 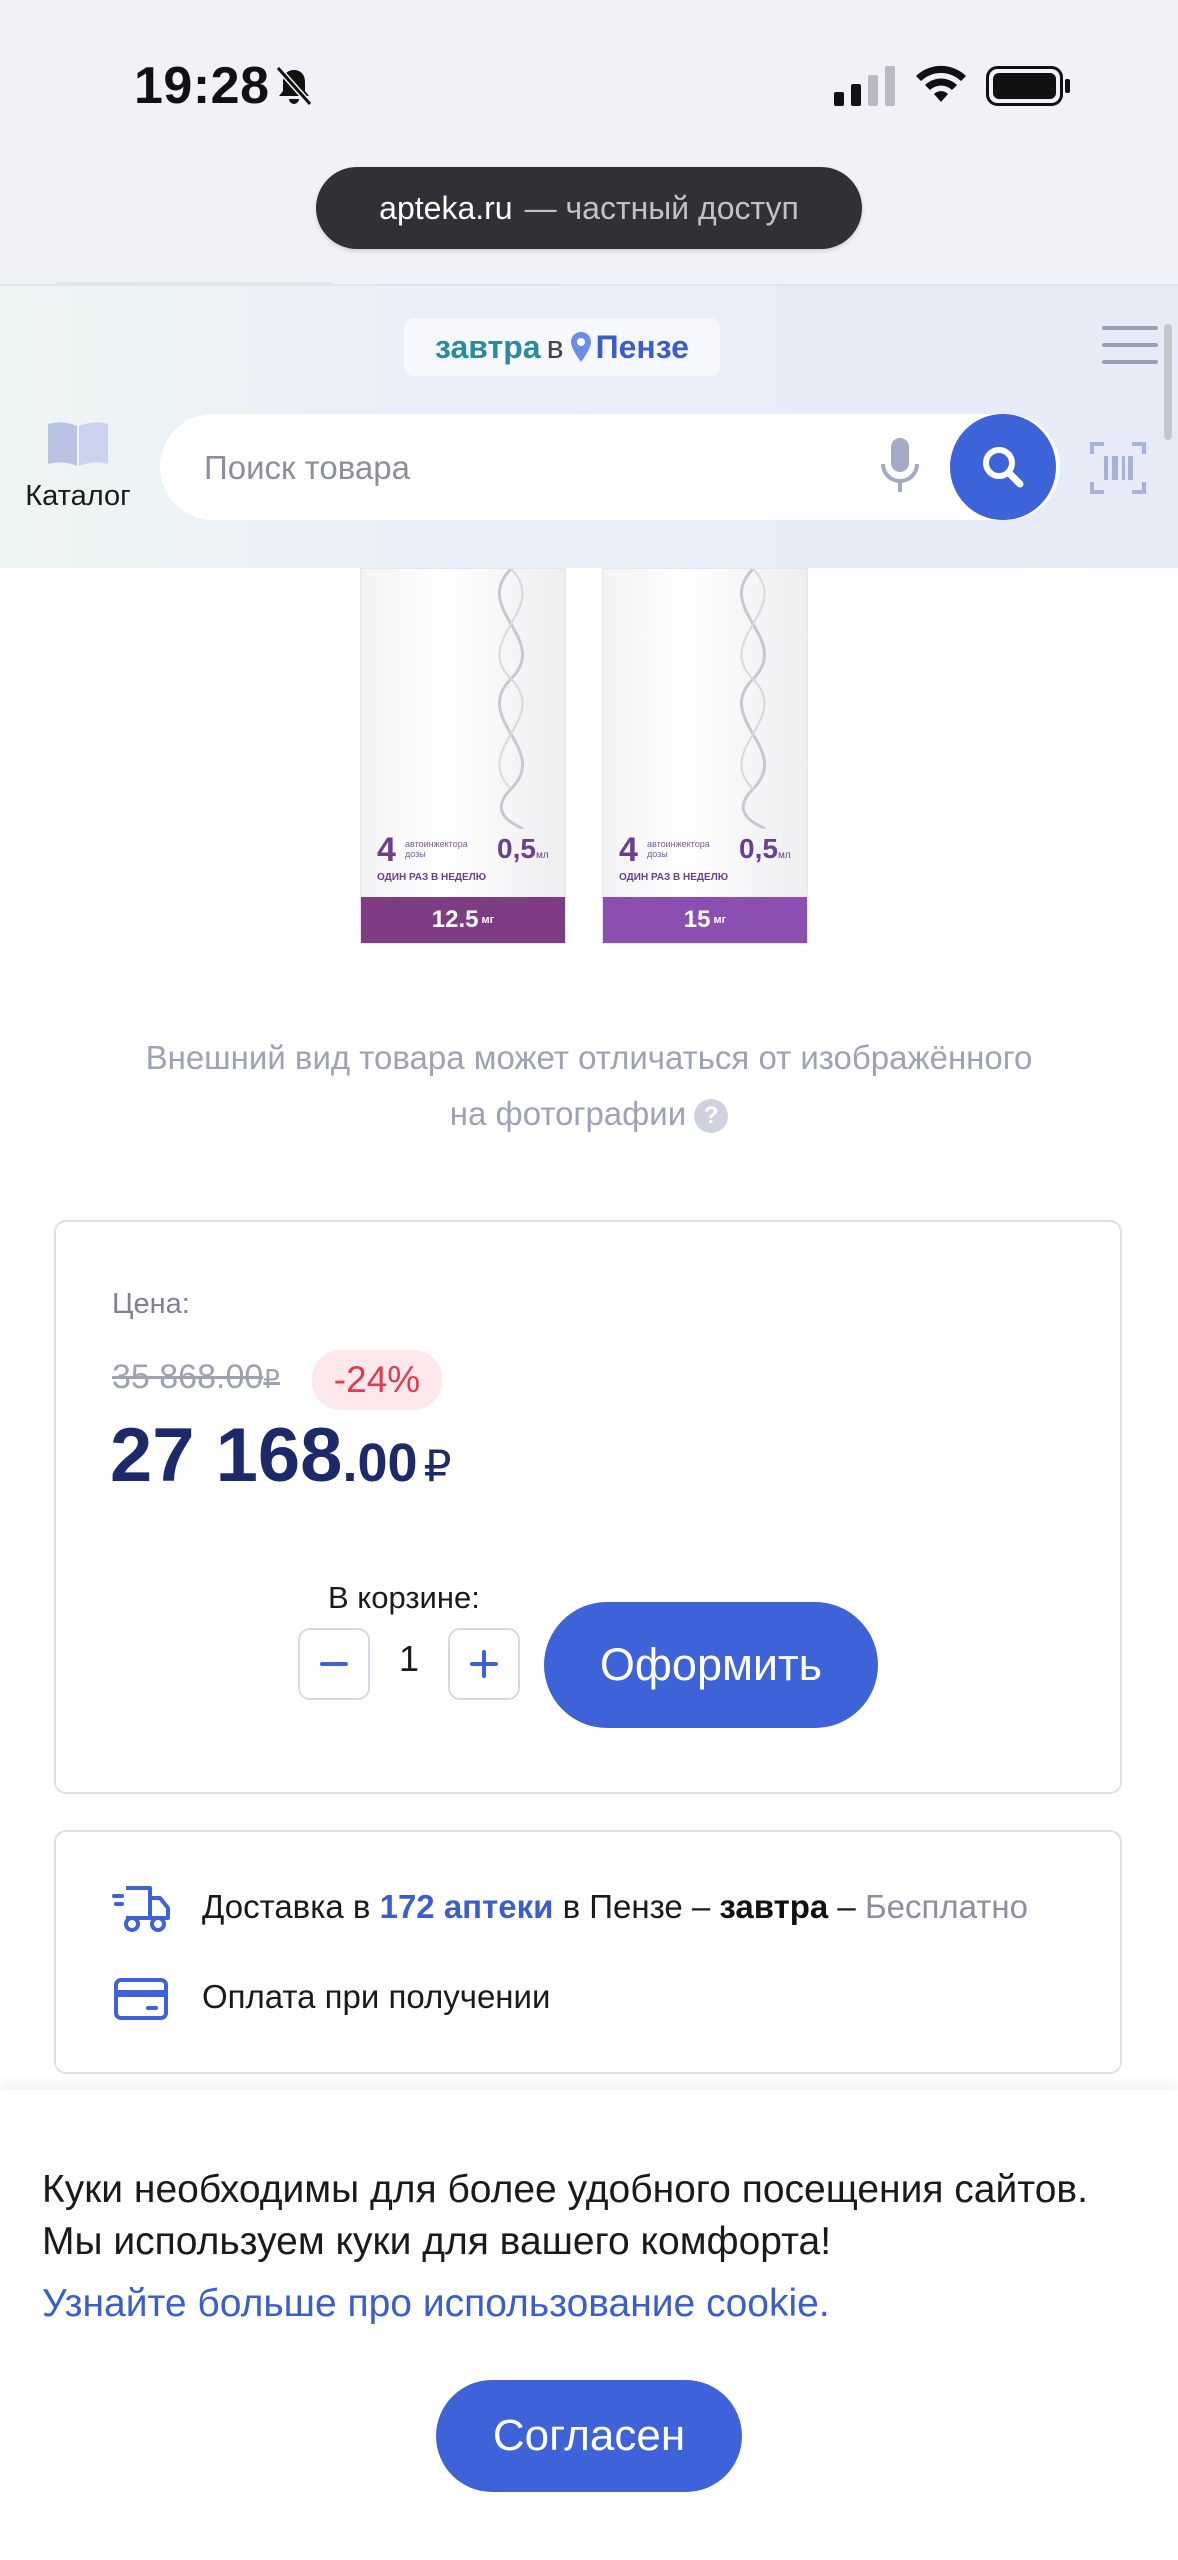 I want to click on price-label: Цена:, so click(x=151, y=1304).